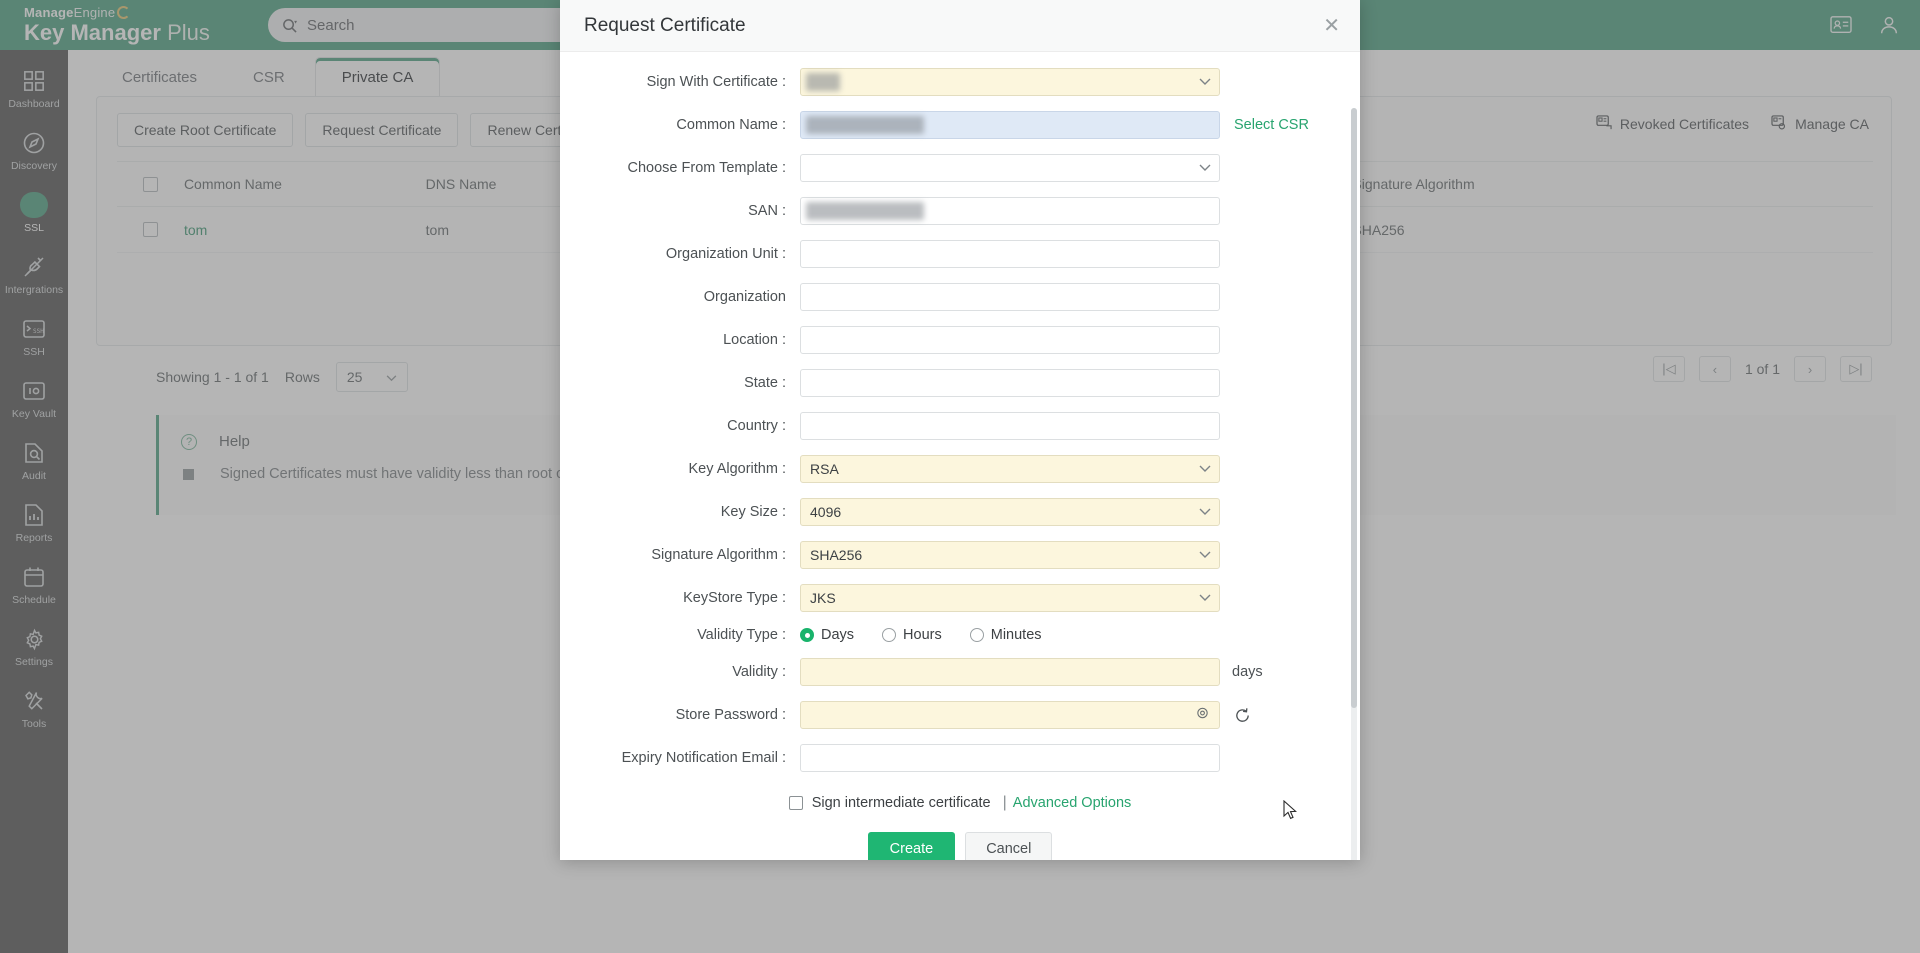 This screenshot has width=1920, height=953. I want to click on signature-algorithm-select, so click(1010, 555).